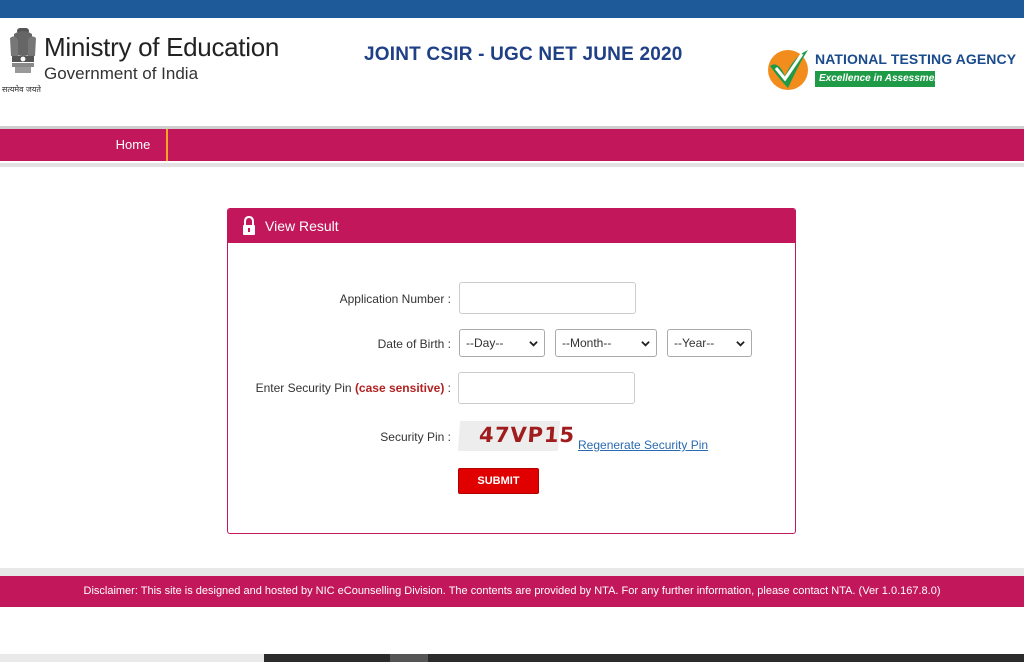 The width and height of the screenshot is (1024, 662). I want to click on nta-logo-icon, so click(788, 70).